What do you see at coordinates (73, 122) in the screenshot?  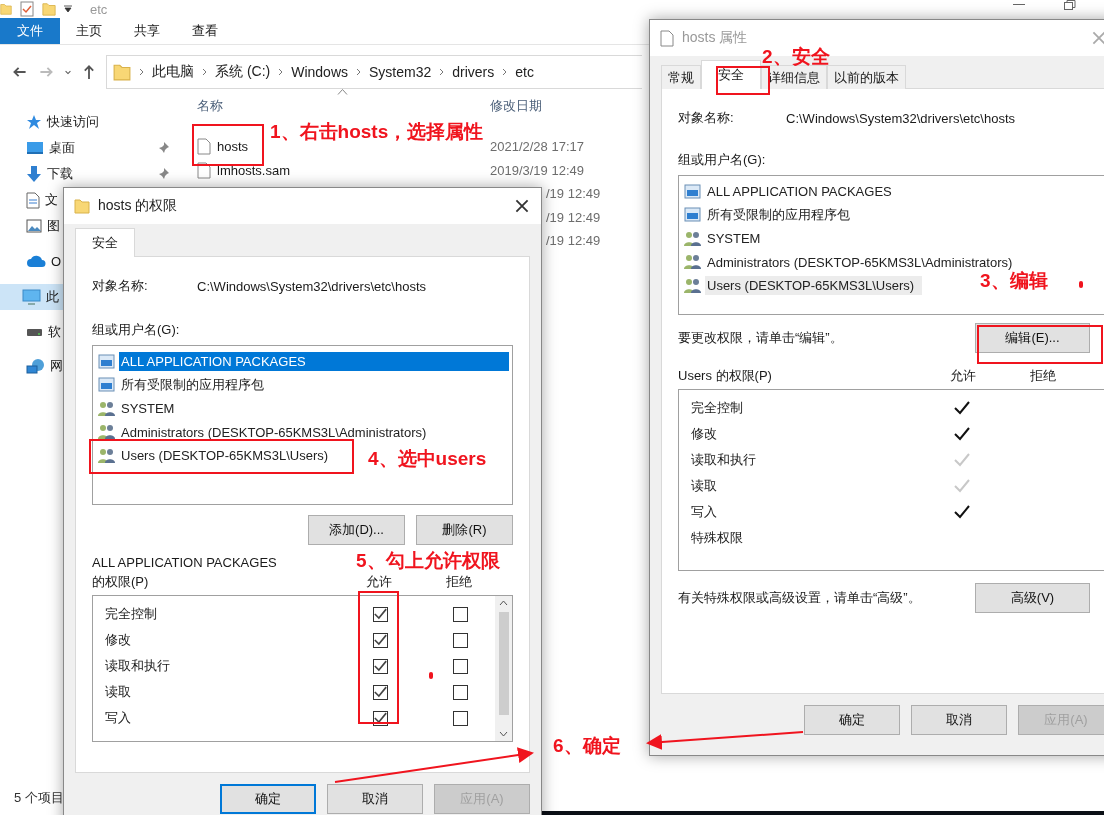 I see `sidebar-item: 快速访问` at bounding box center [73, 122].